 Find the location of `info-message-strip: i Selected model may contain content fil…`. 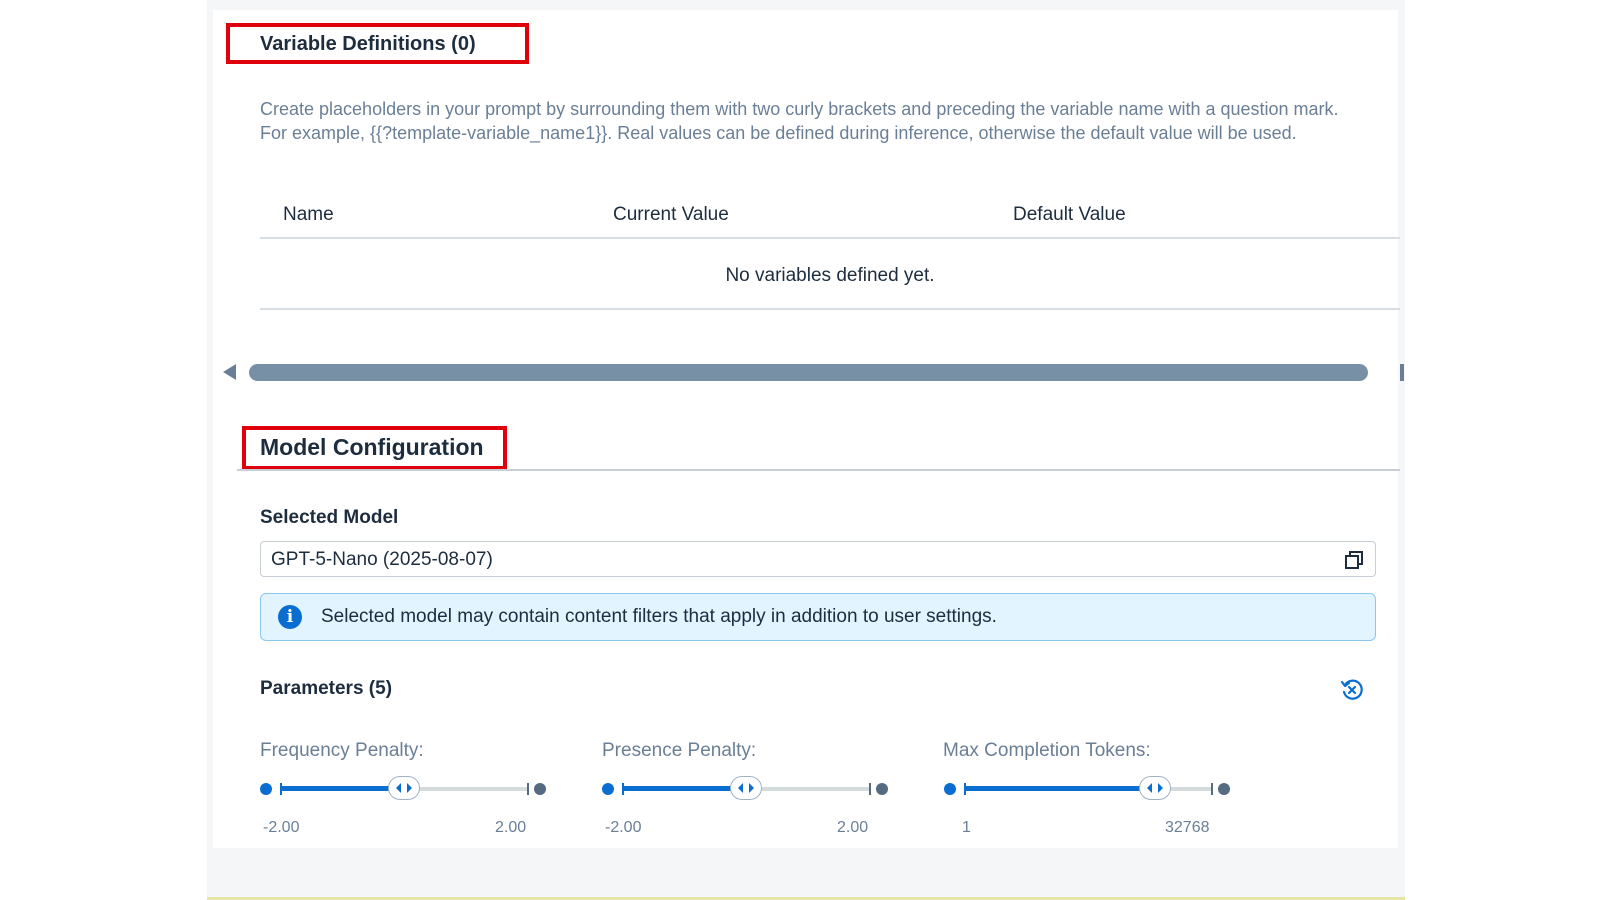

info-message-strip: i Selected model may contain content fil… is located at coordinates (818, 617).